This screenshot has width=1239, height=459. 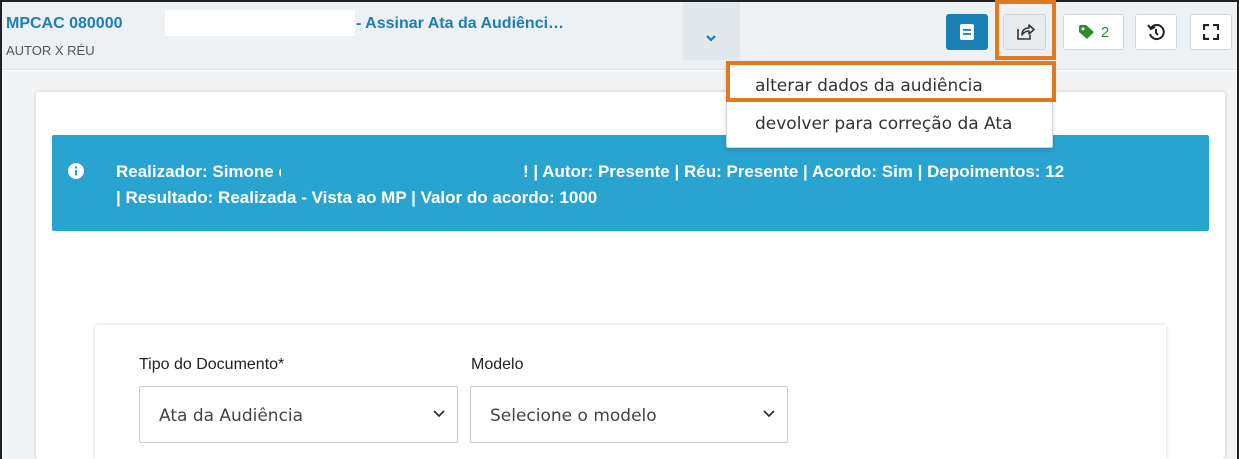 I want to click on document-button, so click(x=967, y=32).